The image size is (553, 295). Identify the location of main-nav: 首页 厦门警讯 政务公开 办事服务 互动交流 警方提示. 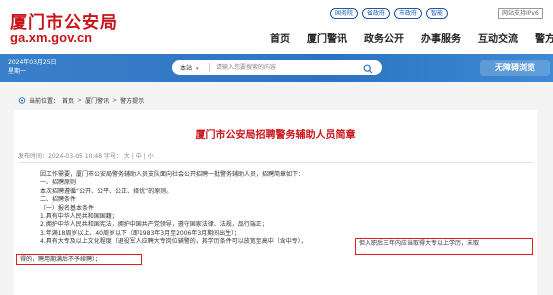
(411, 37).